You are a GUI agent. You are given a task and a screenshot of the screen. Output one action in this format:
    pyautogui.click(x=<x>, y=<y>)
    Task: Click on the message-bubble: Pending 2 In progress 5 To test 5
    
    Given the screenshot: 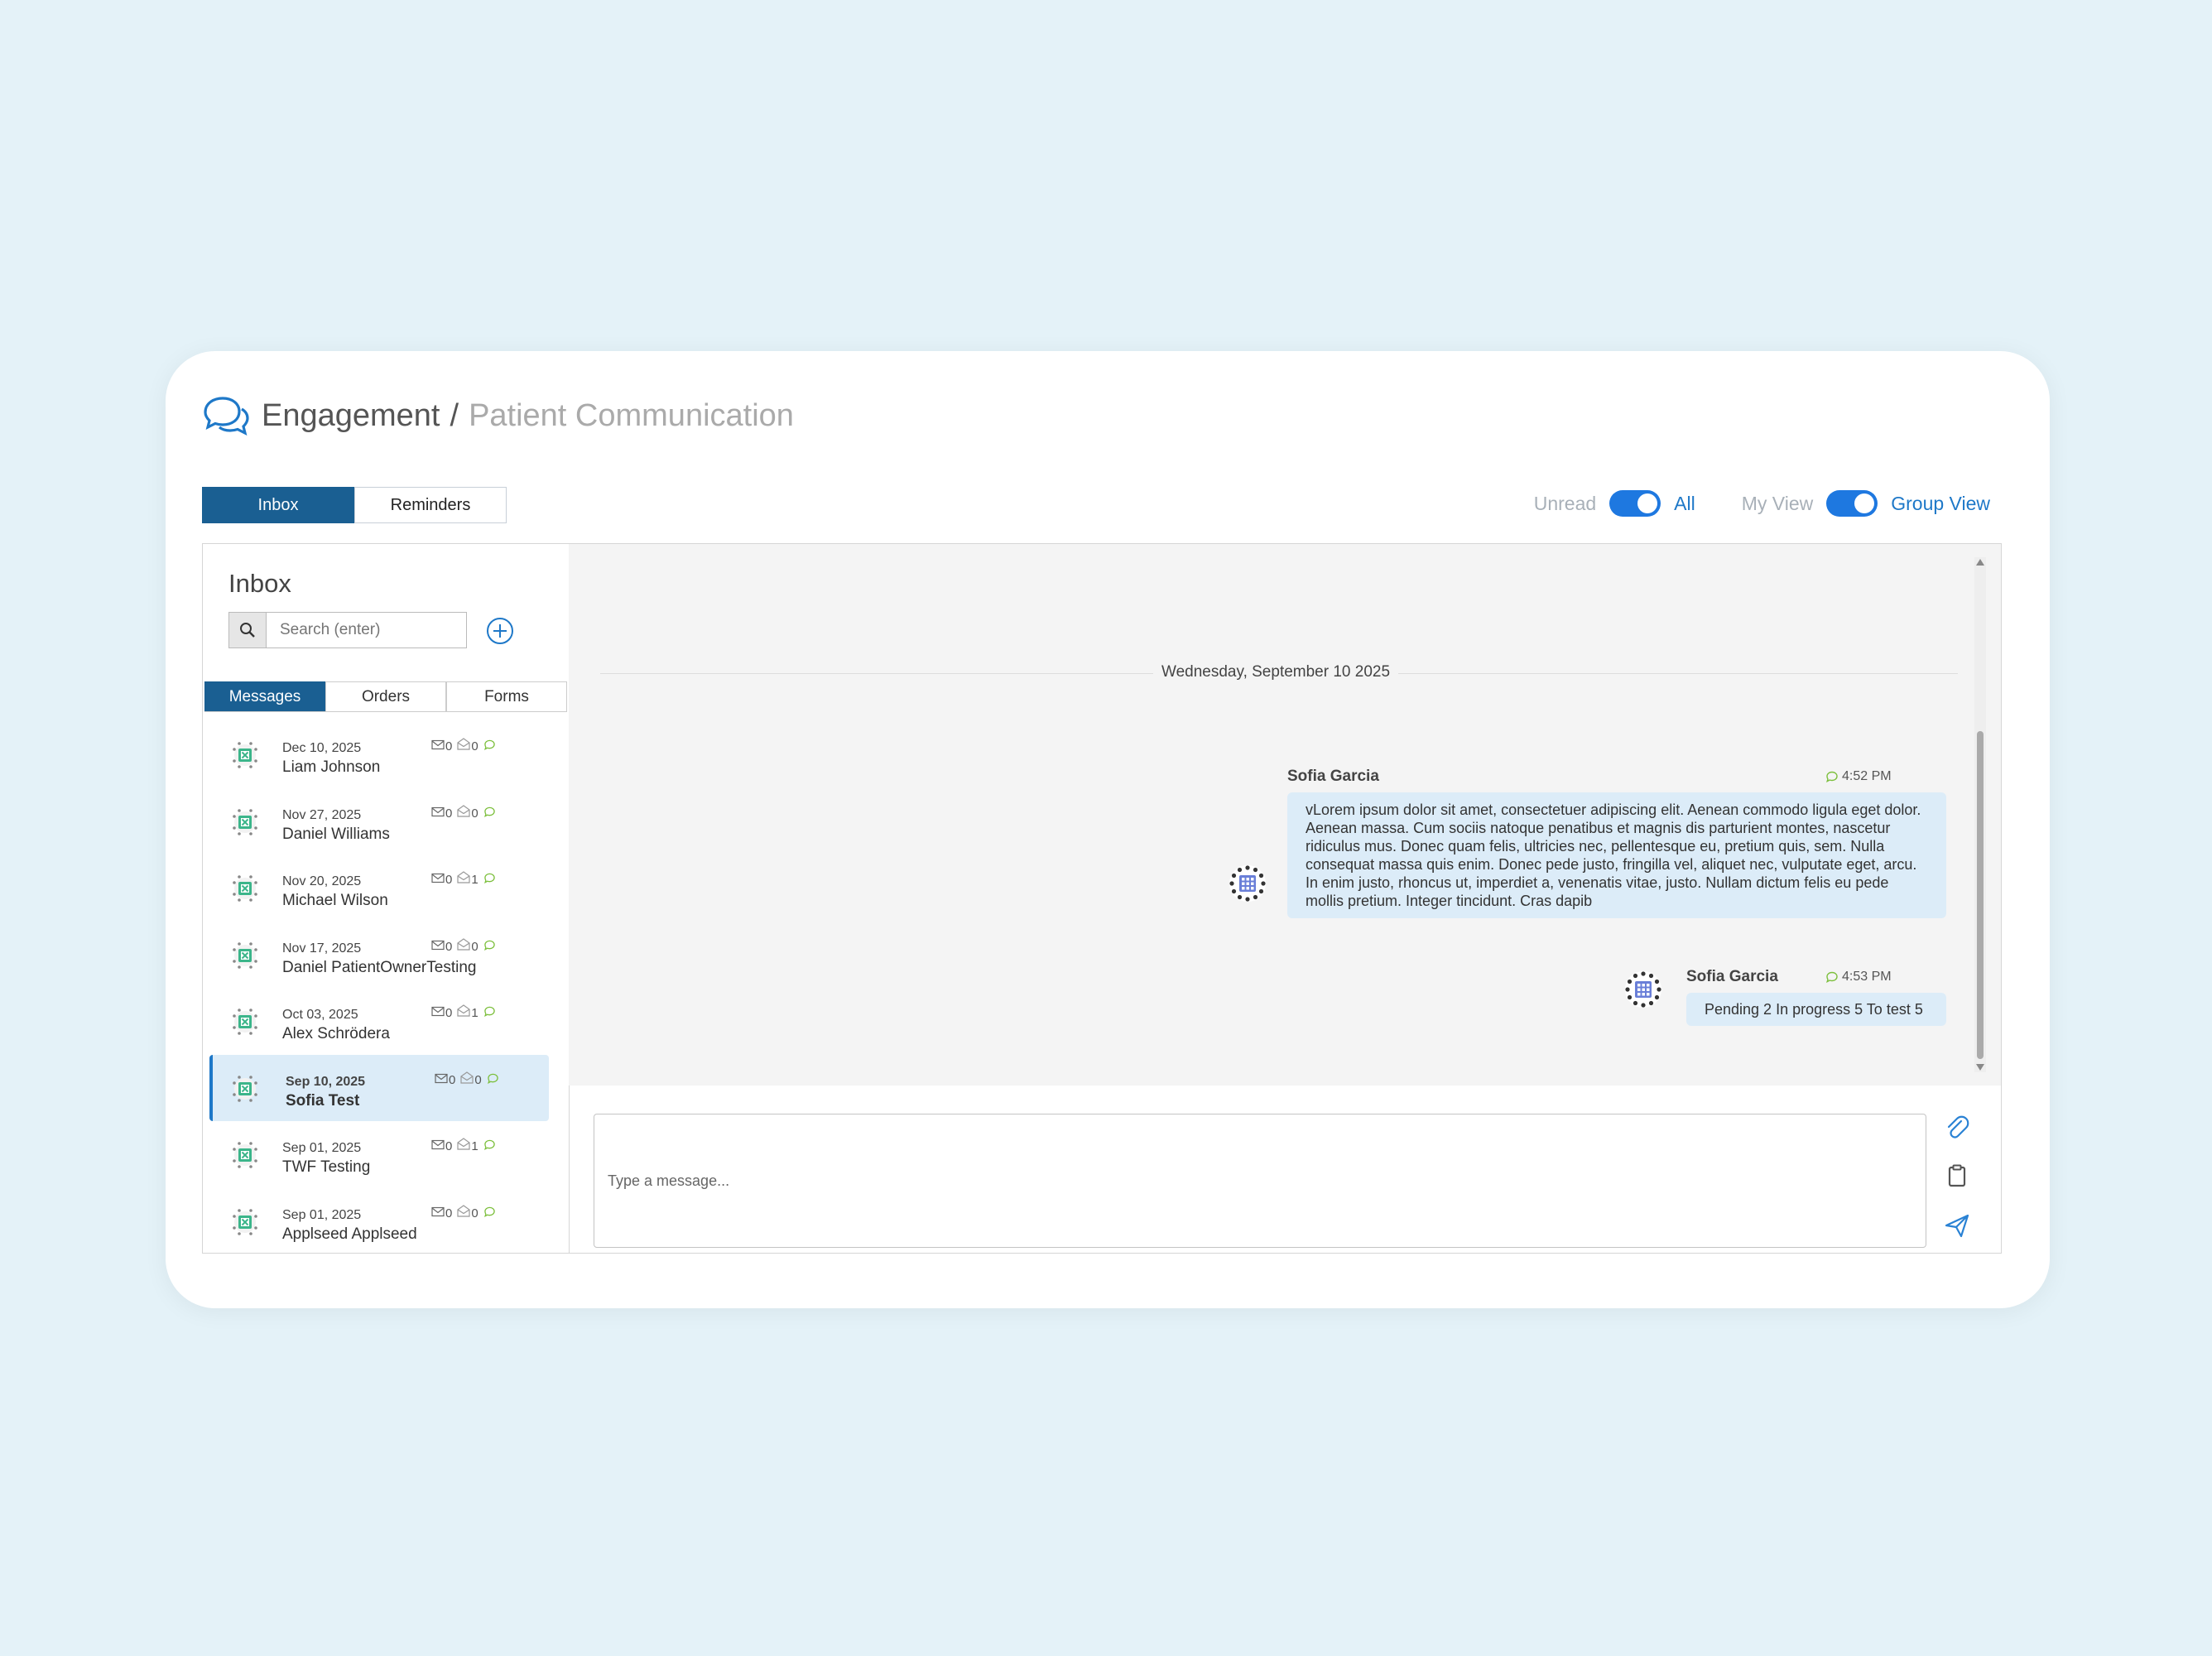 What is the action you would take?
    pyautogui.click(x=1816, y=1009)
    